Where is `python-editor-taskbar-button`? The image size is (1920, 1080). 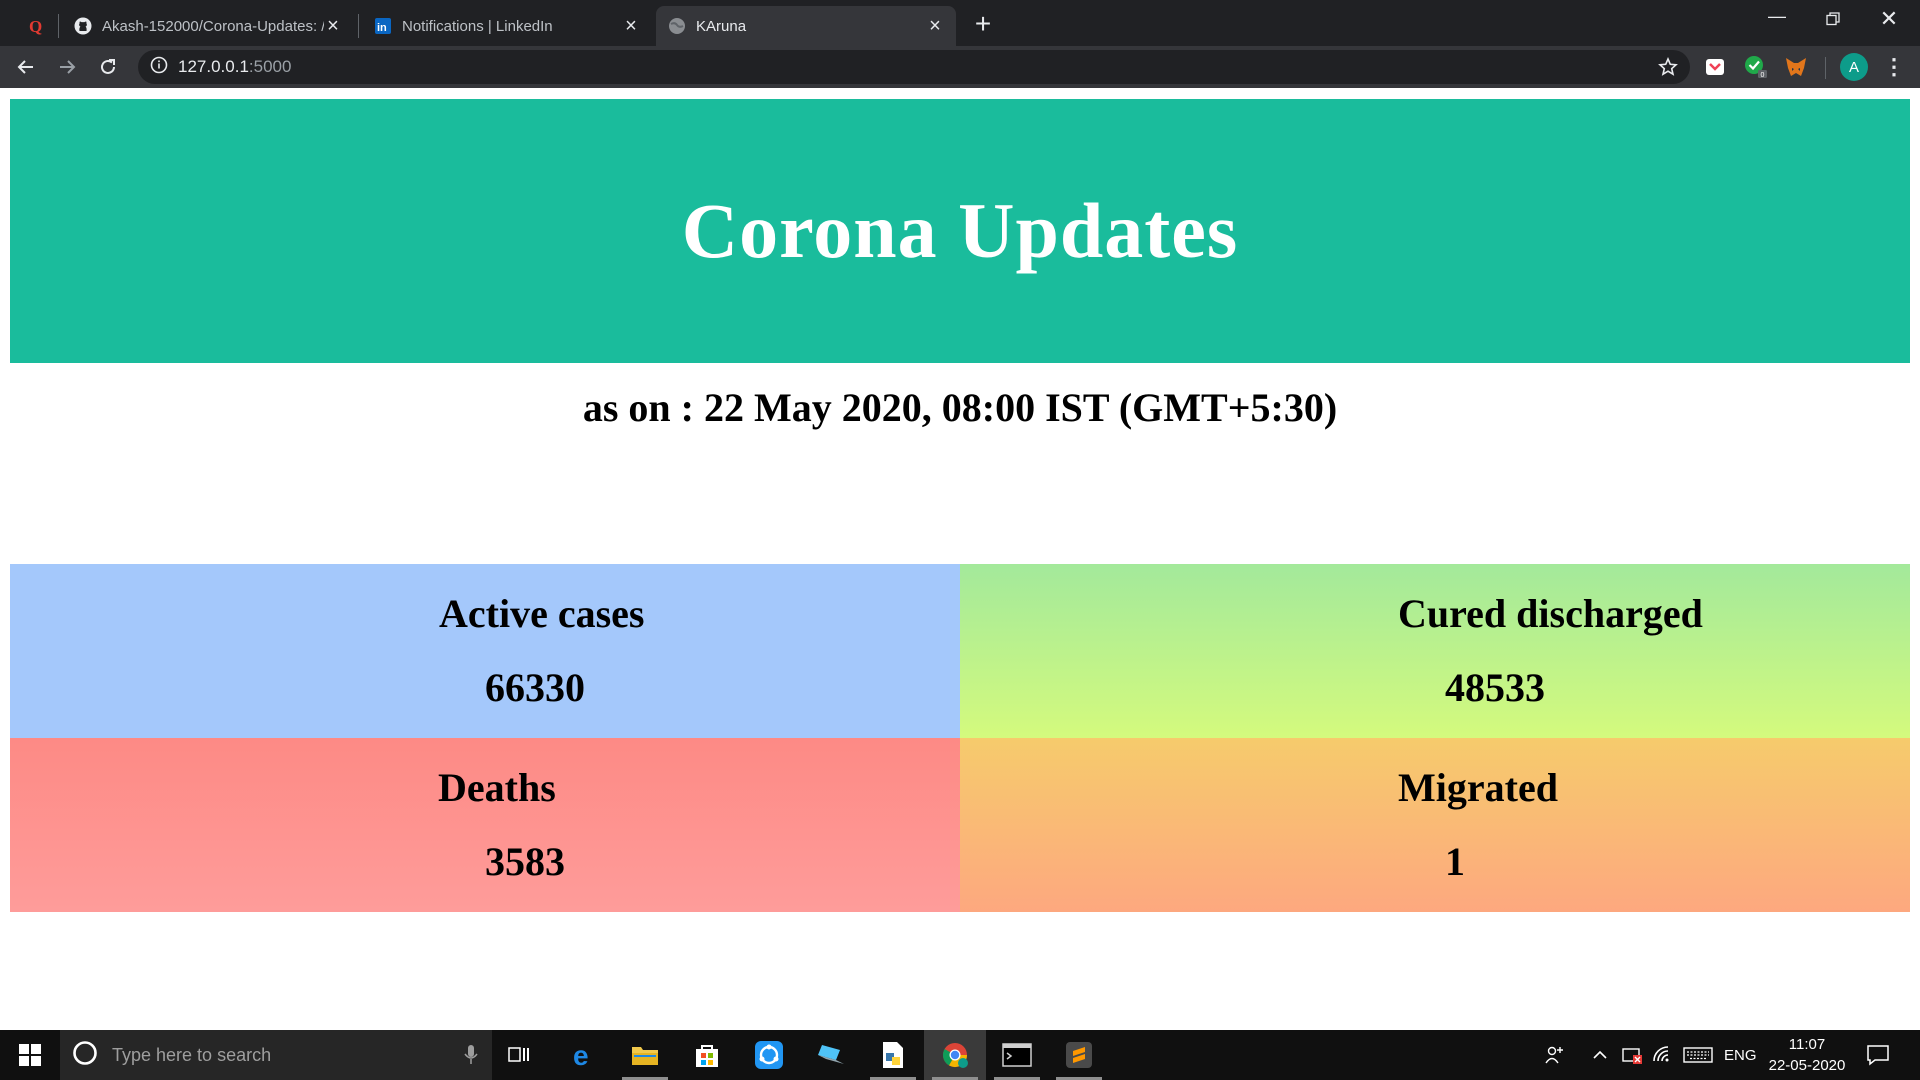
python-editor-taskbar-button is located at coordinates (893, 1055).